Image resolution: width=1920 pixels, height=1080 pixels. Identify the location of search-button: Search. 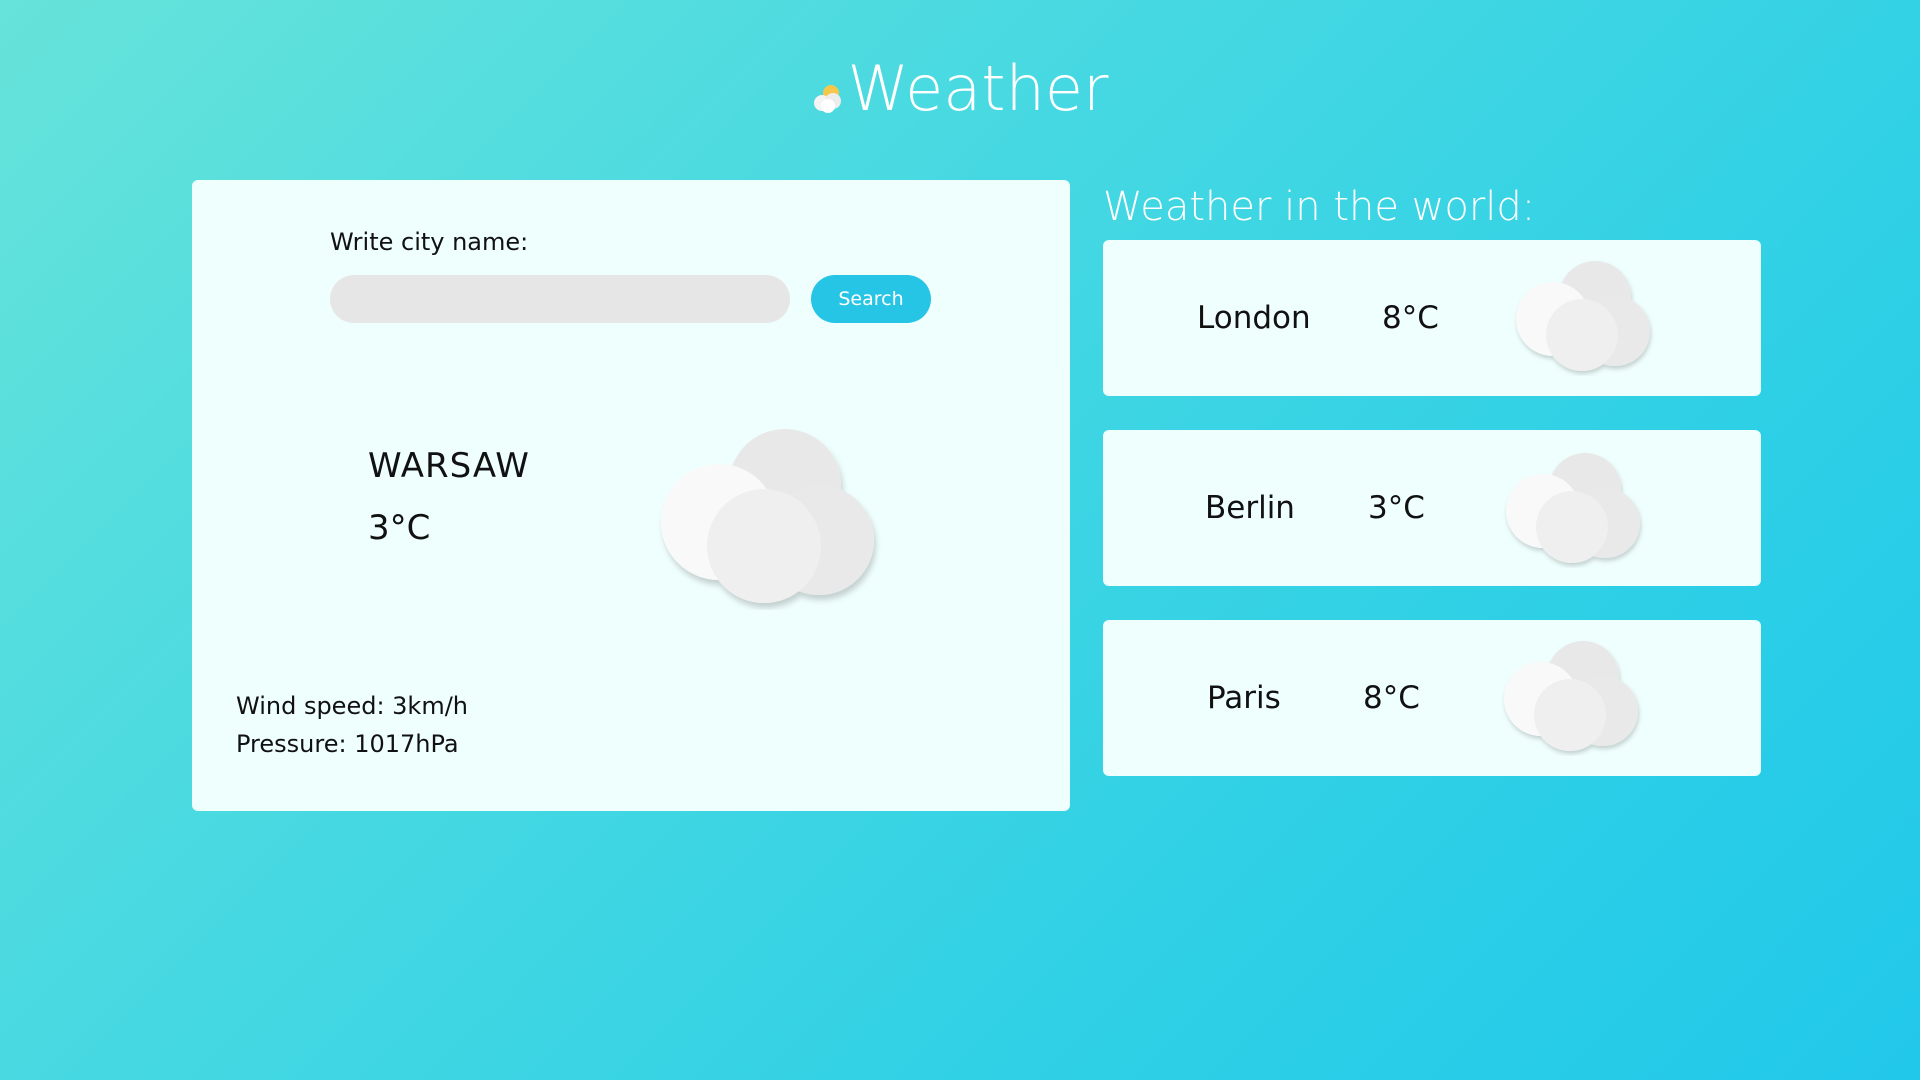
(871, 299).